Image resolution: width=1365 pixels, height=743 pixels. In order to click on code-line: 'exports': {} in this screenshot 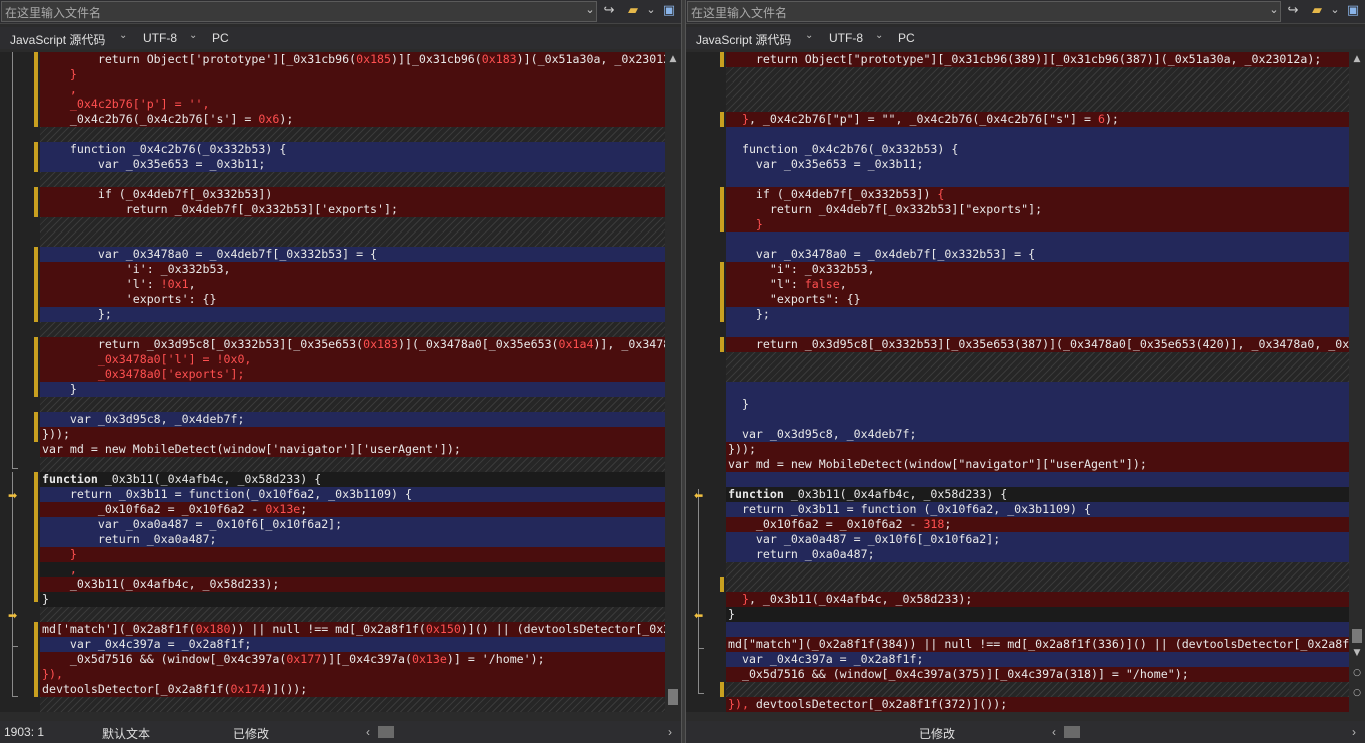, I will do `click(352, 299)`.